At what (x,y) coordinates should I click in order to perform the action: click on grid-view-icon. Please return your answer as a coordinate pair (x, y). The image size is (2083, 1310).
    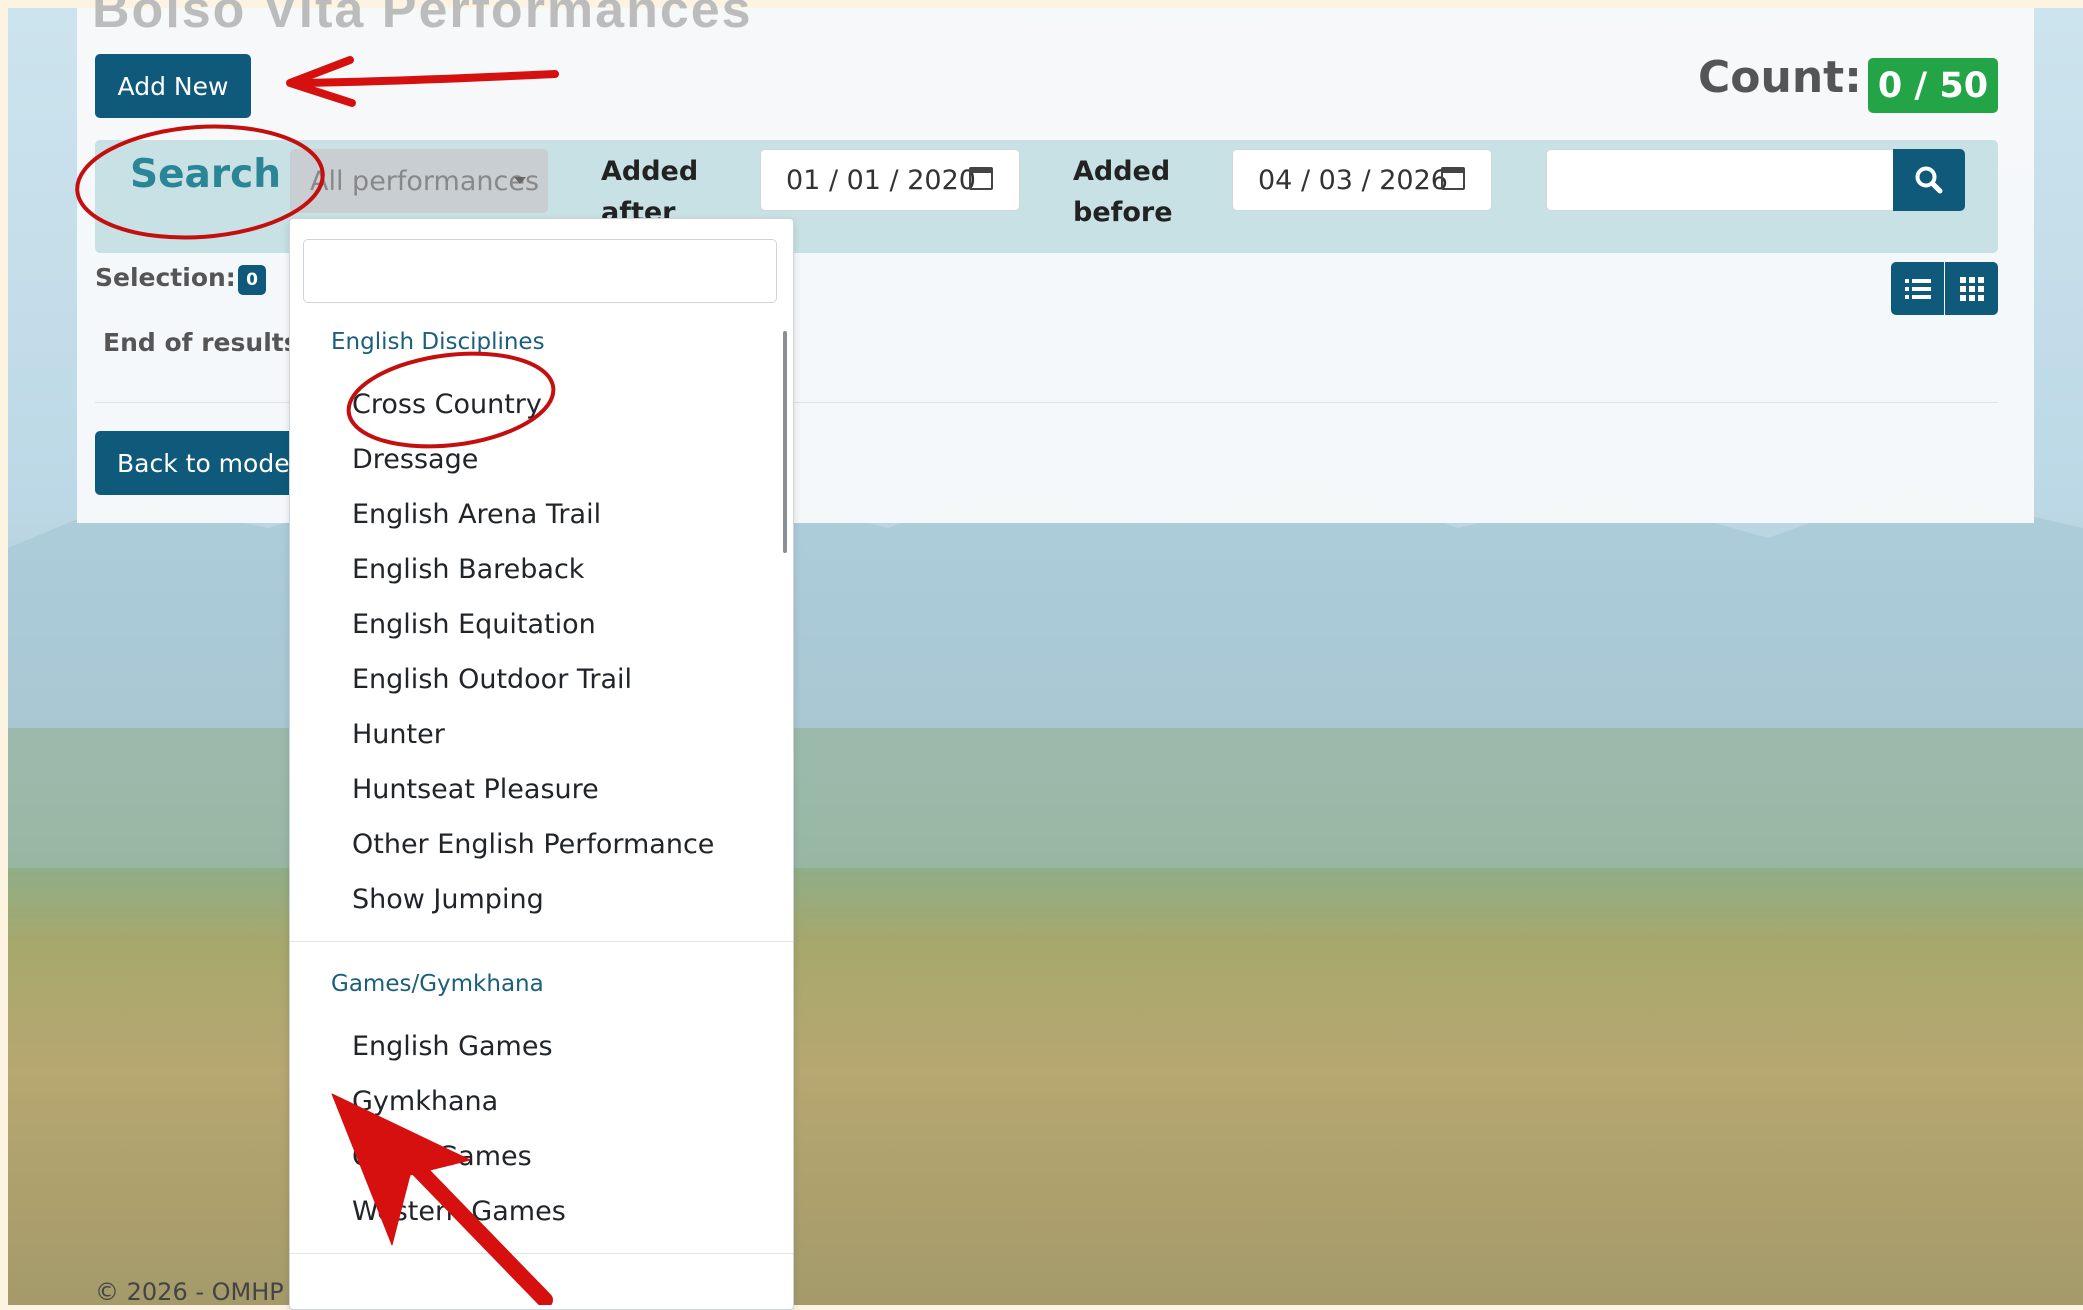
    Looking at the image, I should click on (1971, 288).